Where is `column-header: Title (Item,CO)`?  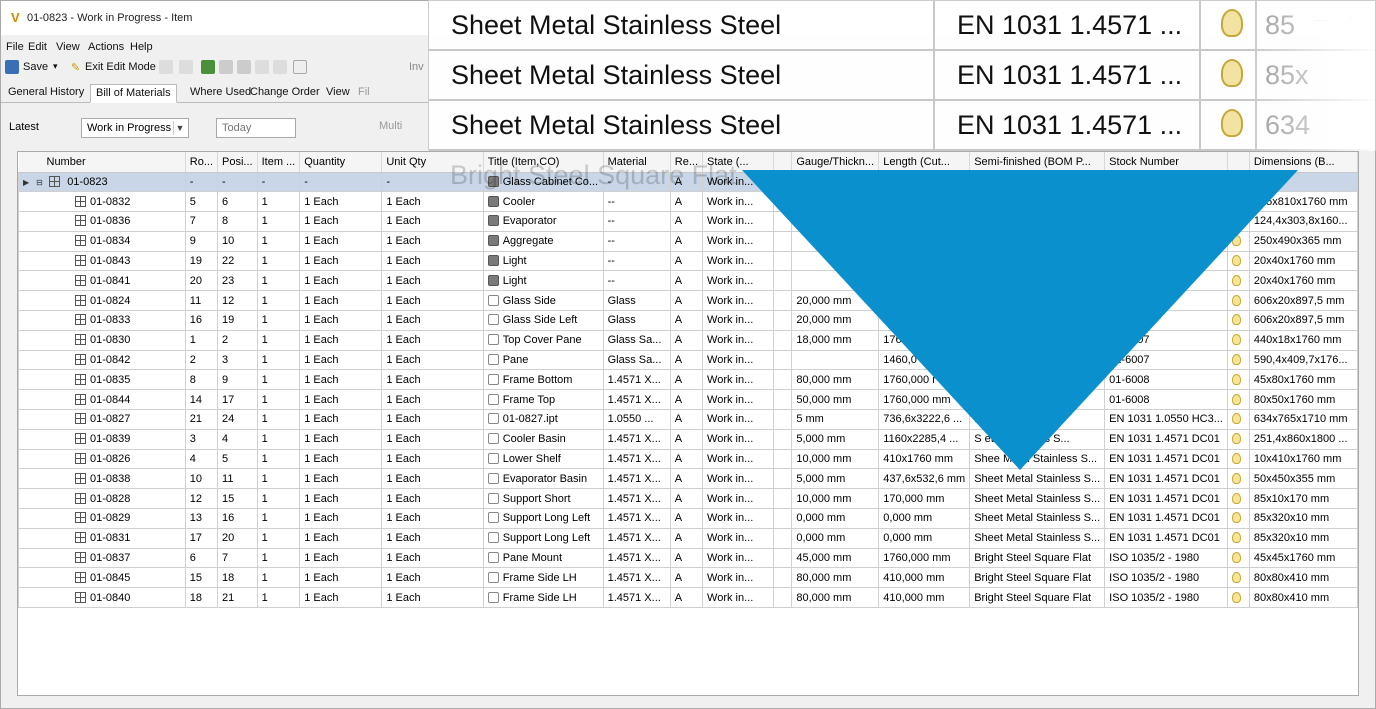 column-header: Title (Item,CO) is located at coordinates (543, 162).